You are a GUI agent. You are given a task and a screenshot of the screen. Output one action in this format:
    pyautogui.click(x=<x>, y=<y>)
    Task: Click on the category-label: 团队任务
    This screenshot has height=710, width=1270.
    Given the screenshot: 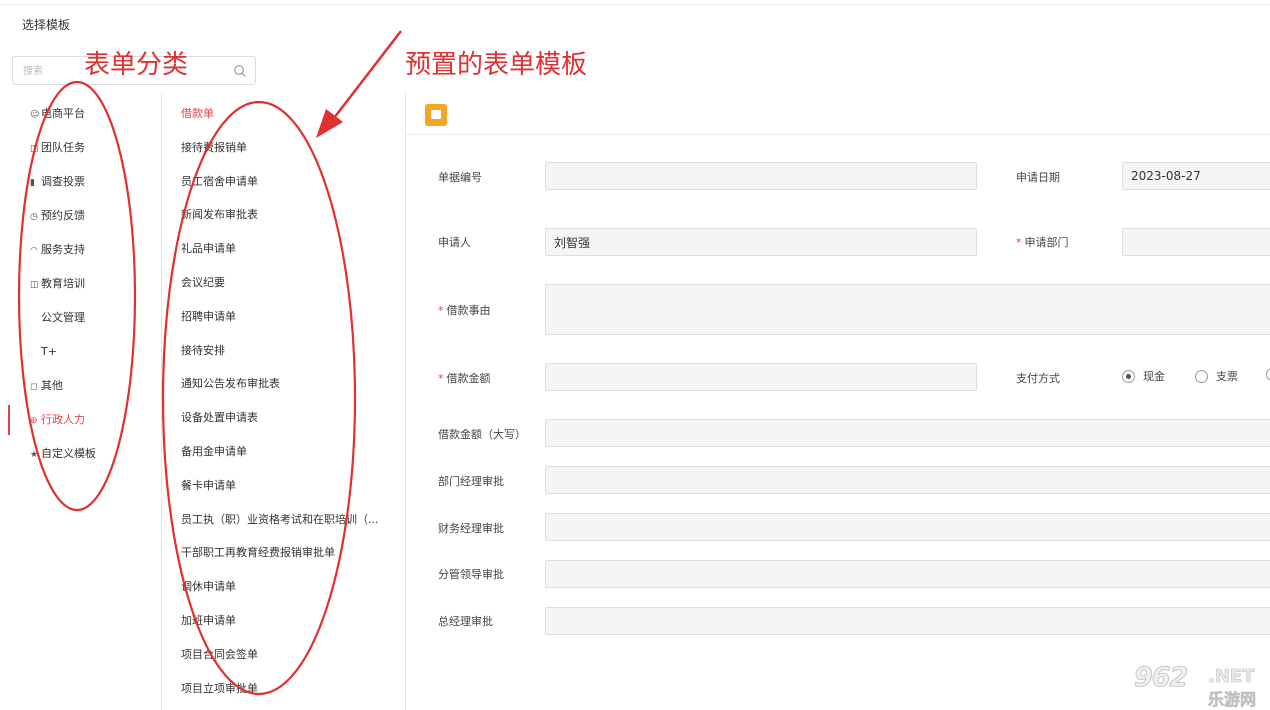 What is the action you would take?
    pyautogui.click(x=63, y=147)
    